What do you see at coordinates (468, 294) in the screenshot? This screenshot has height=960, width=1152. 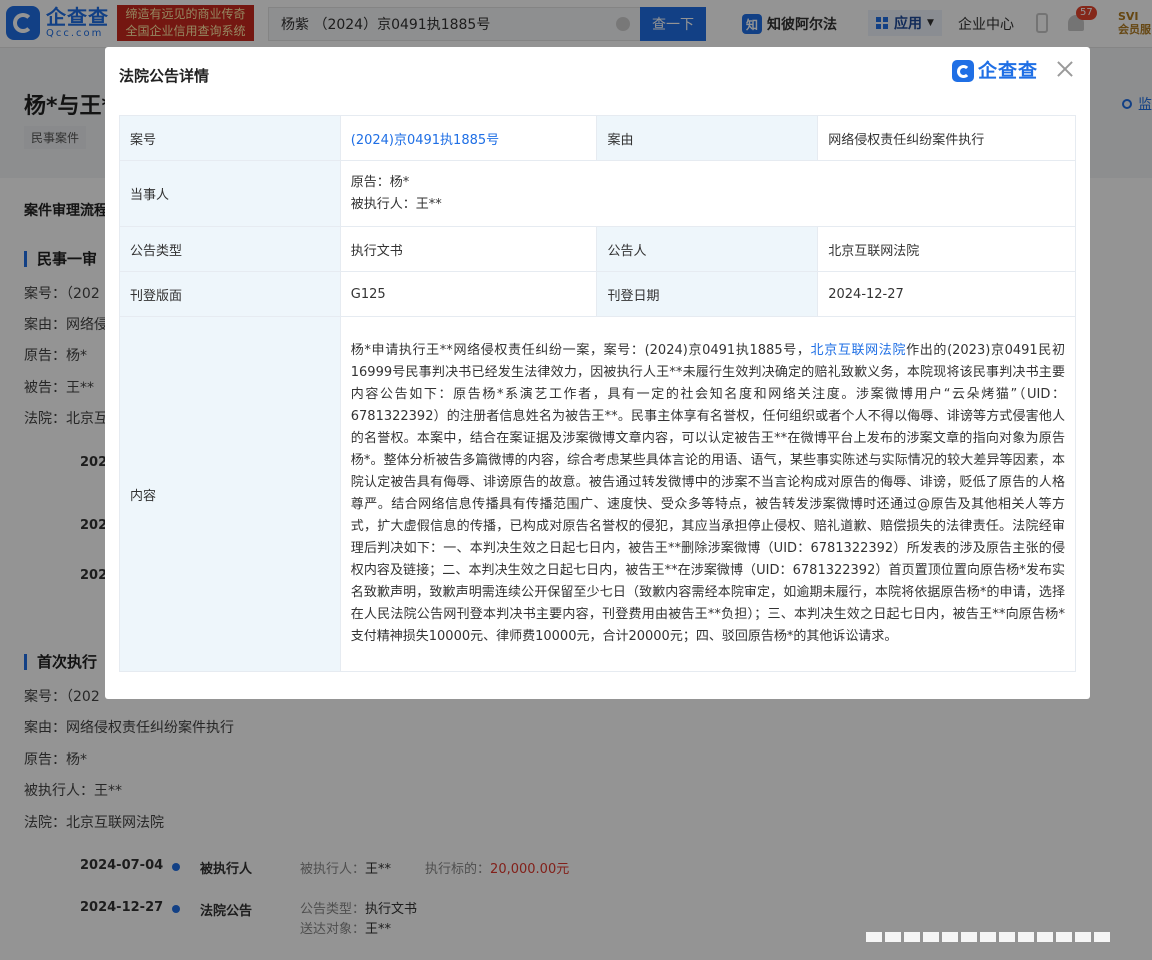 I see `page-value: G125` at bounding box center [468, 294].